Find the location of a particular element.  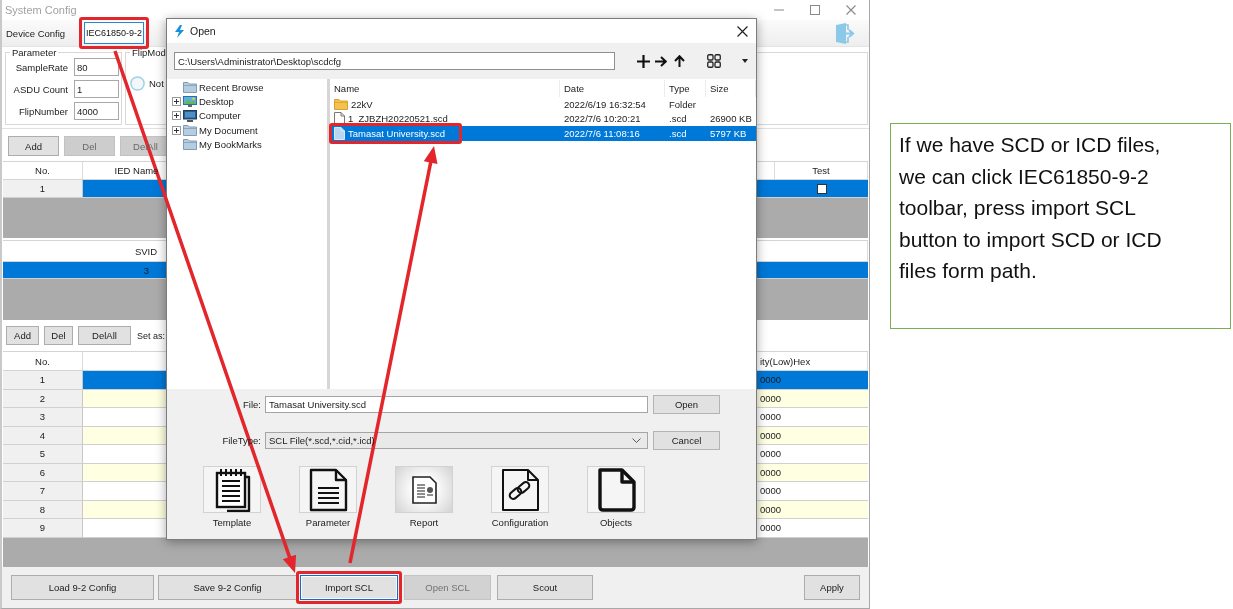

checkbox is located at coordinates (821, 188).